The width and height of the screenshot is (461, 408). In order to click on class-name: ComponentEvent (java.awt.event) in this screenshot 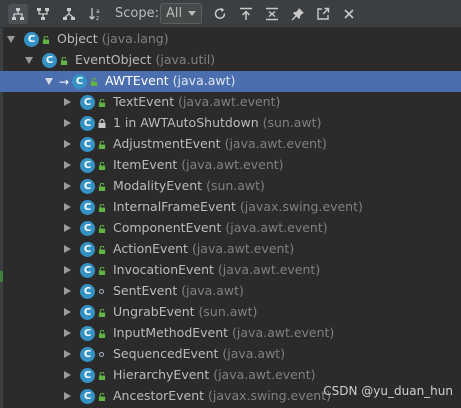, I will do `click(220, 227)`.